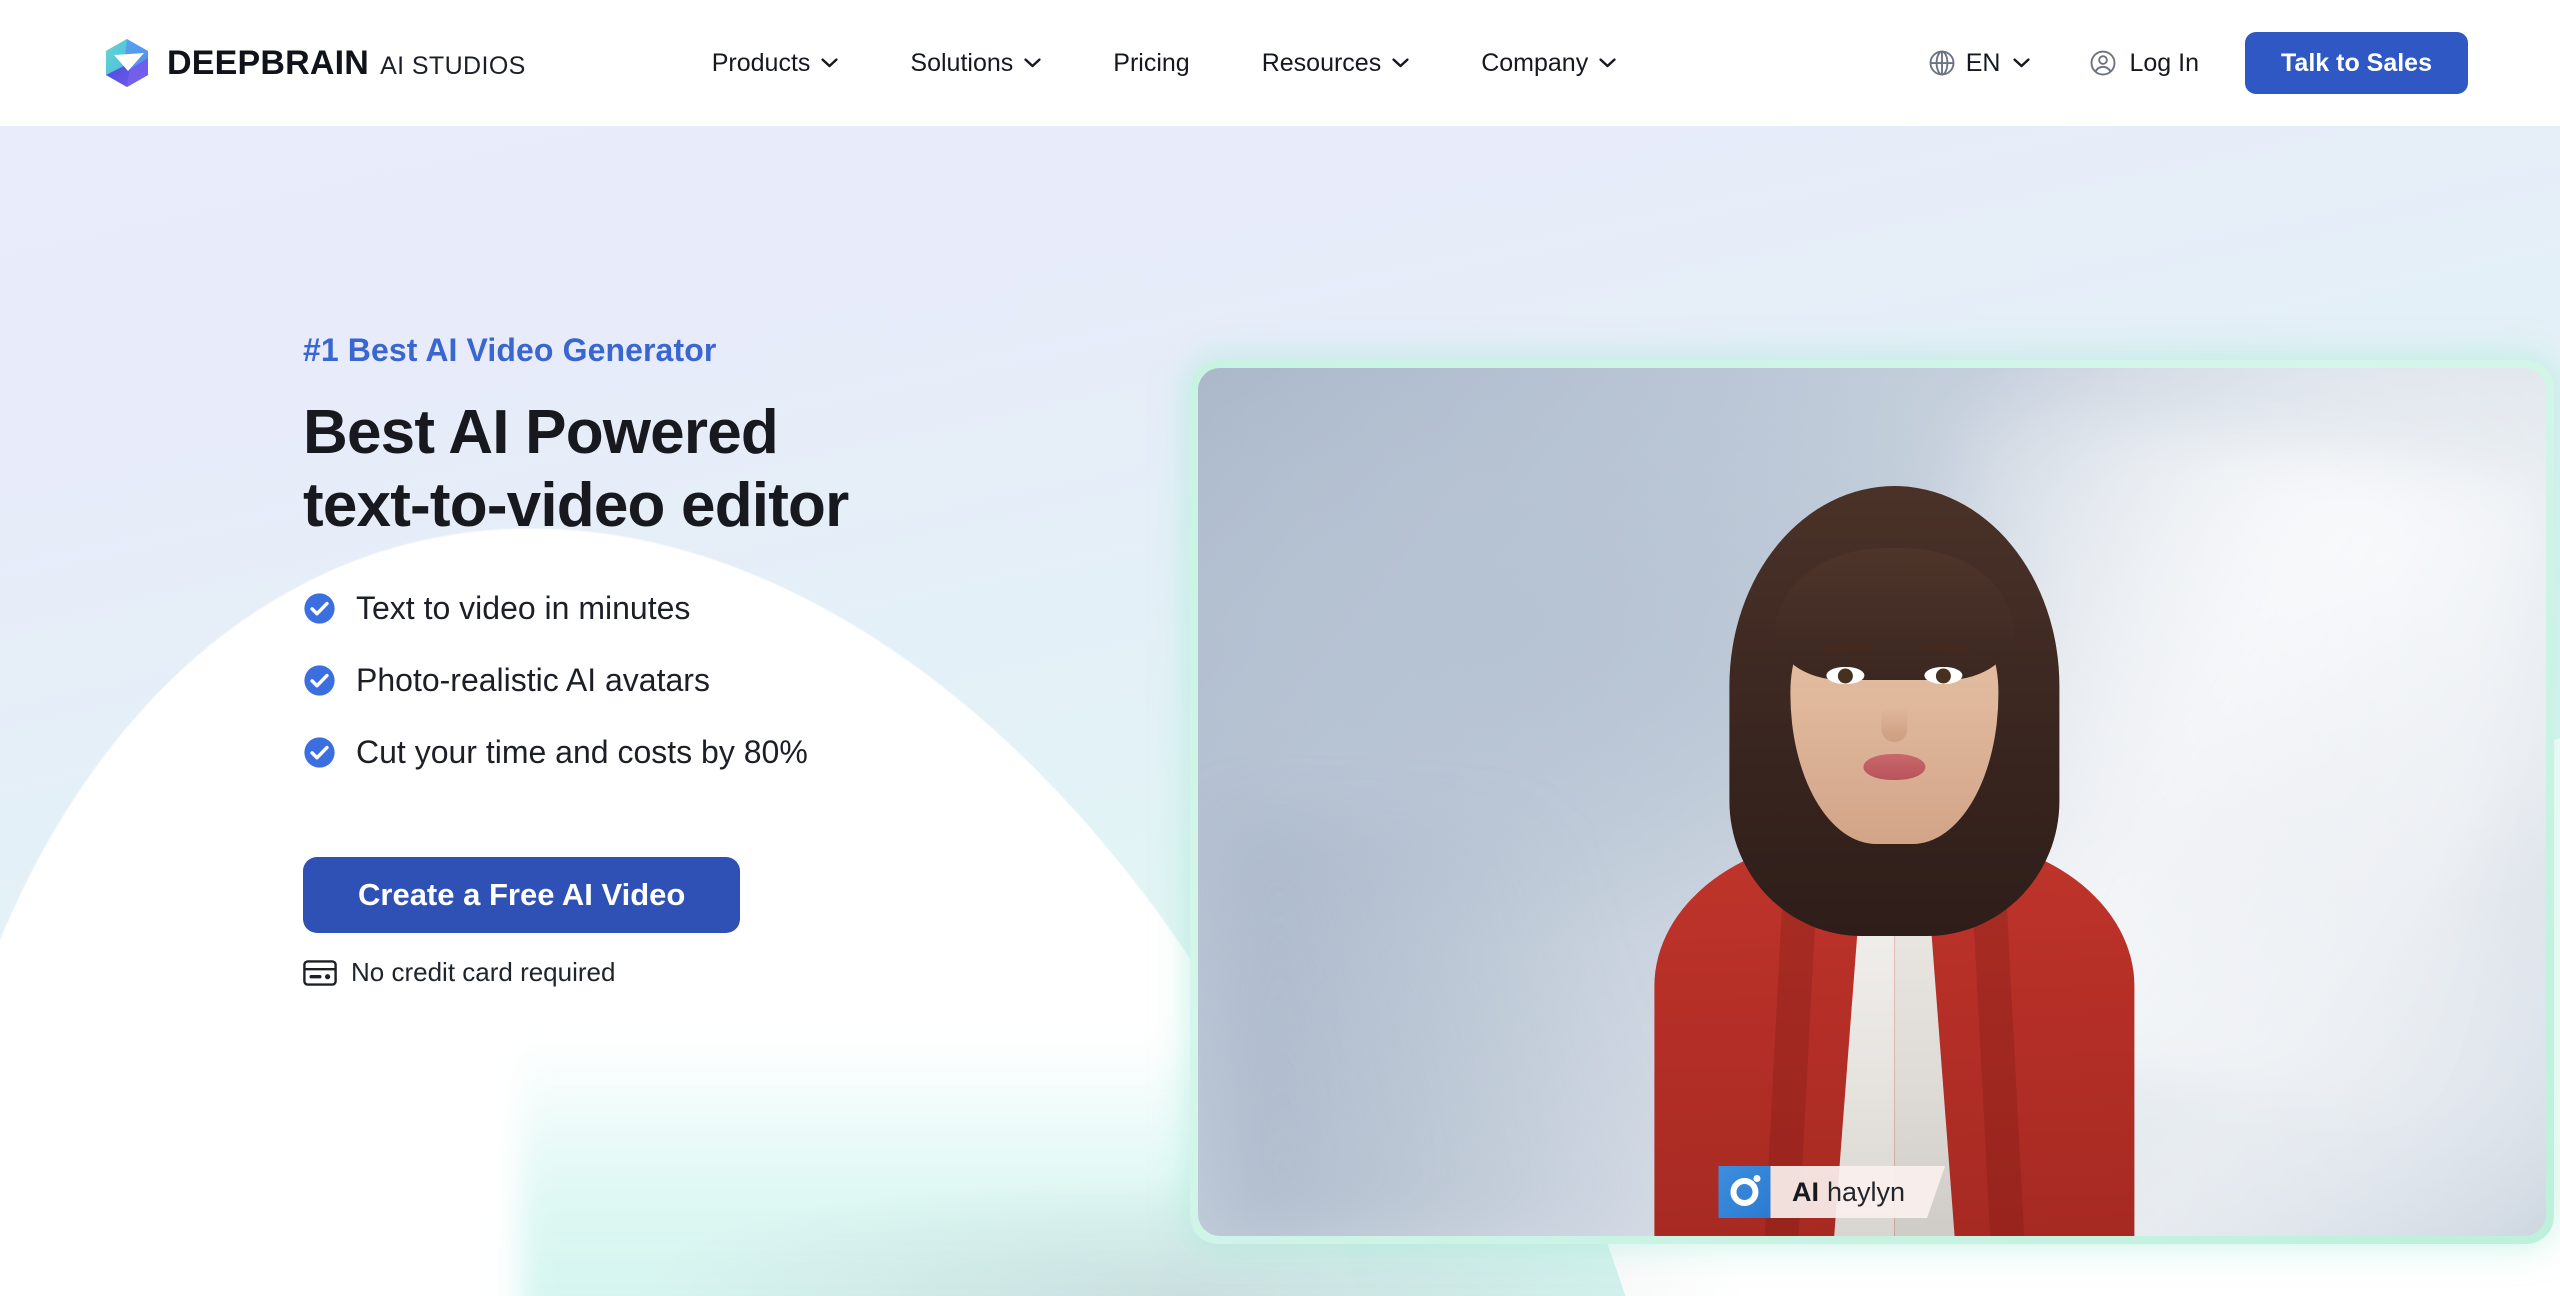 This screenshot has width=2560, height=1296. I want to click on avatar-eye-left, so click(1845, 675).